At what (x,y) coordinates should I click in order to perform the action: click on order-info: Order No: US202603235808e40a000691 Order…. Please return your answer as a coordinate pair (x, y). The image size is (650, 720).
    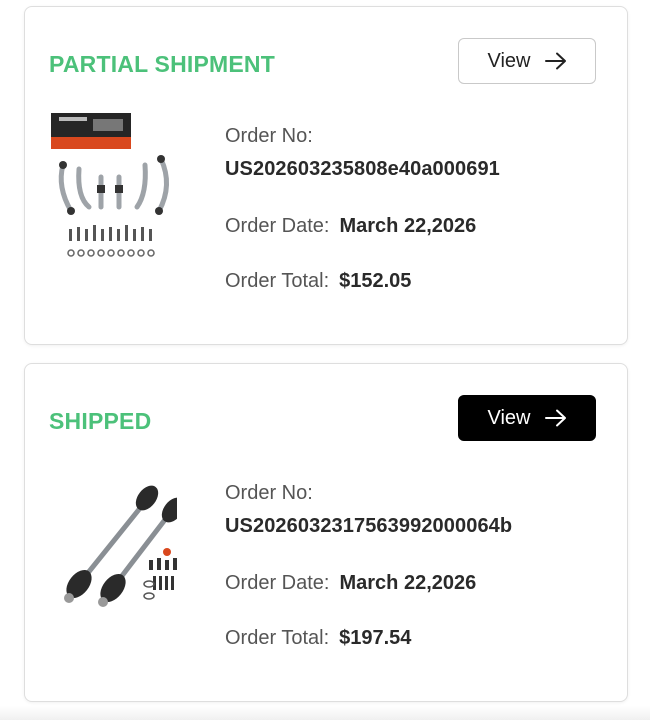
    Looking at the image, I should click on (362, 209).